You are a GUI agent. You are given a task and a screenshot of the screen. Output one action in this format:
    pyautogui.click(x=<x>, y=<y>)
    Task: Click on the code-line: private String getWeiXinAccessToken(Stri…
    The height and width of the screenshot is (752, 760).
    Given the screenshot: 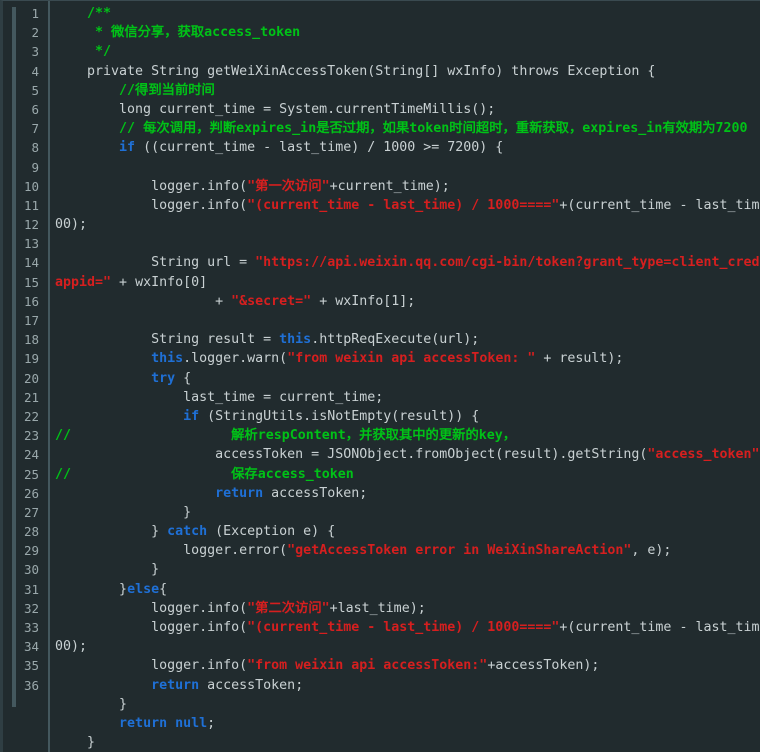 What is the action you would take?
    pyautogui.click(x=407, y=71)
    